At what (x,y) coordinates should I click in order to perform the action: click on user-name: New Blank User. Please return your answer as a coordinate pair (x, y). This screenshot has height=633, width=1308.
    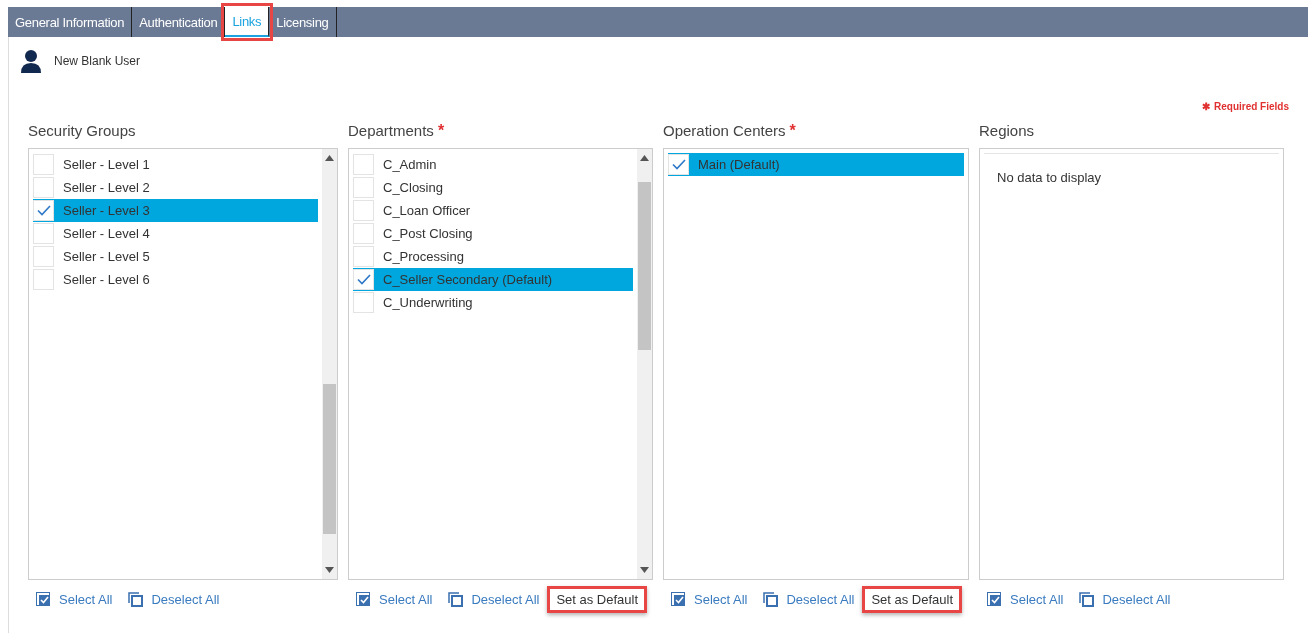
    Looking at the image, I should click on (97, 61).